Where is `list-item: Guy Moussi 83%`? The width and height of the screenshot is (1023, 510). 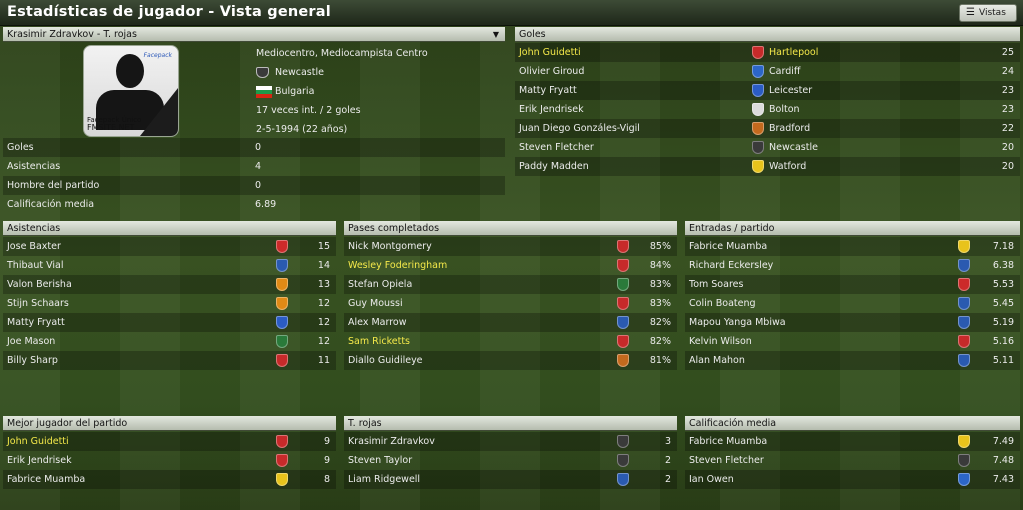 list-item: Guy Moussi 83% is located at coordinates (510, 303).